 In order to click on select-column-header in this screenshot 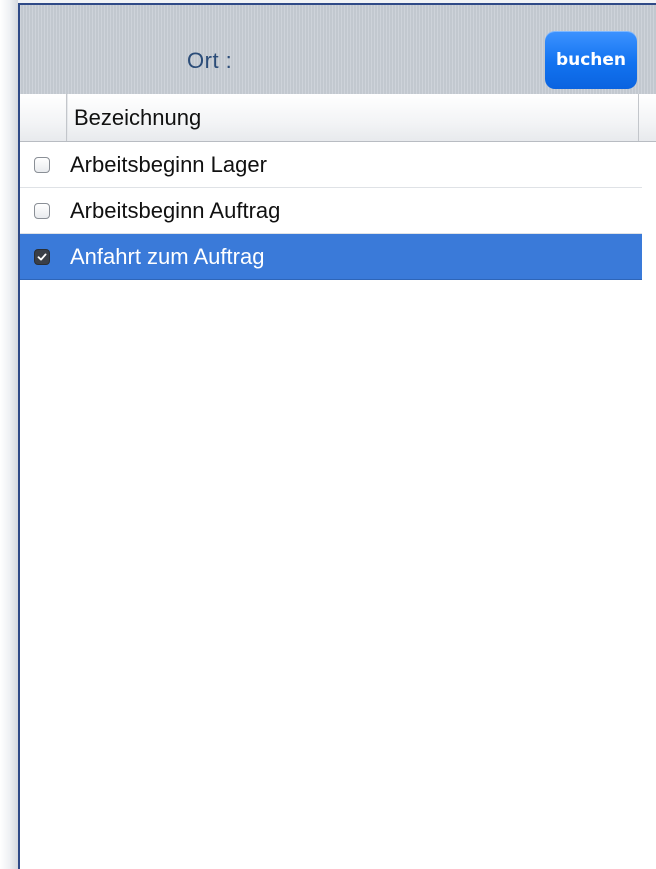, I will do `click(43, 117)`.